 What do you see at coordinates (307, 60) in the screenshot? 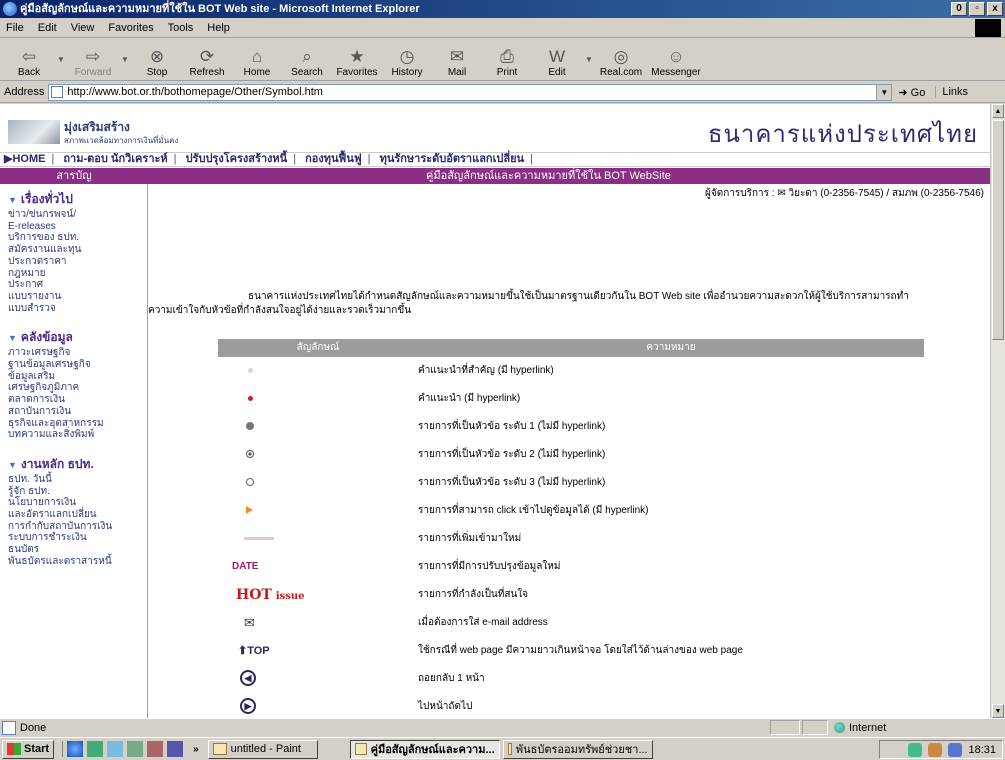
I see `search-button: ⌕ Search` at bounding box center [307, 60].